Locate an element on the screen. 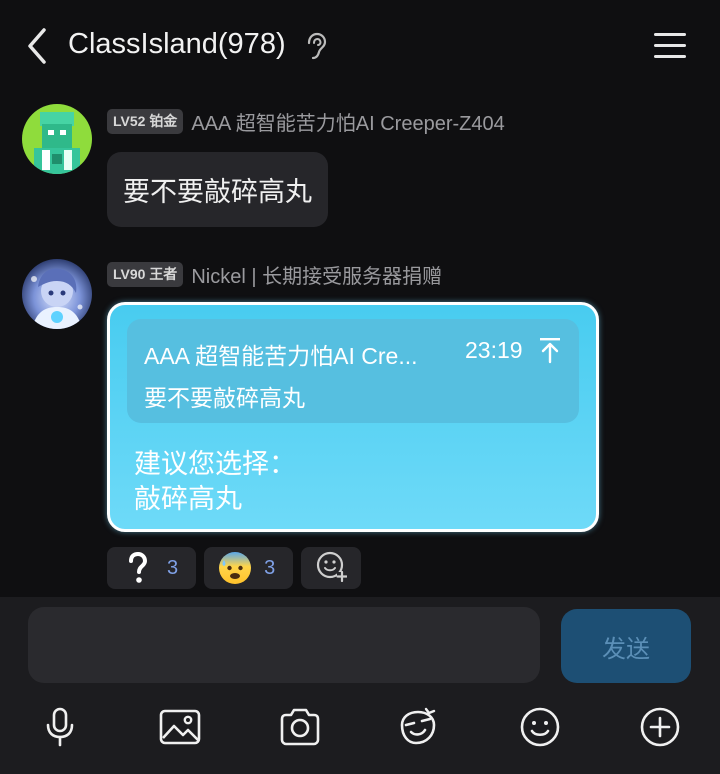 The image size is (720, 774). send-button: 发送 is located at coordinates (626, 646).